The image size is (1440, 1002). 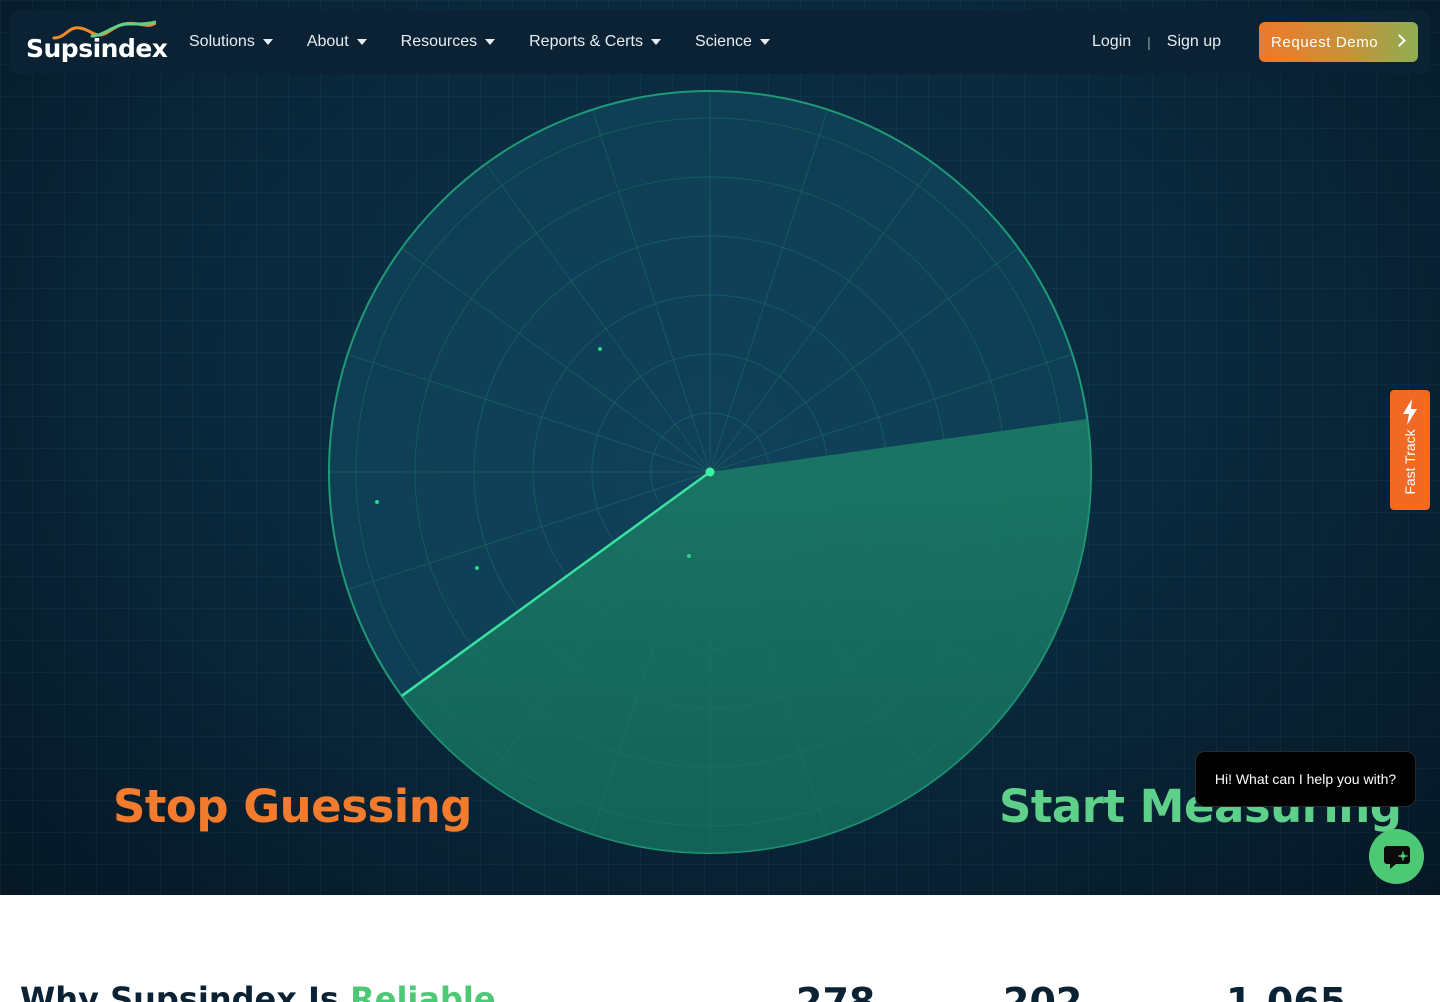 I want to click on nav-item-label: Reports & Certs, so click(x=586, y=41).